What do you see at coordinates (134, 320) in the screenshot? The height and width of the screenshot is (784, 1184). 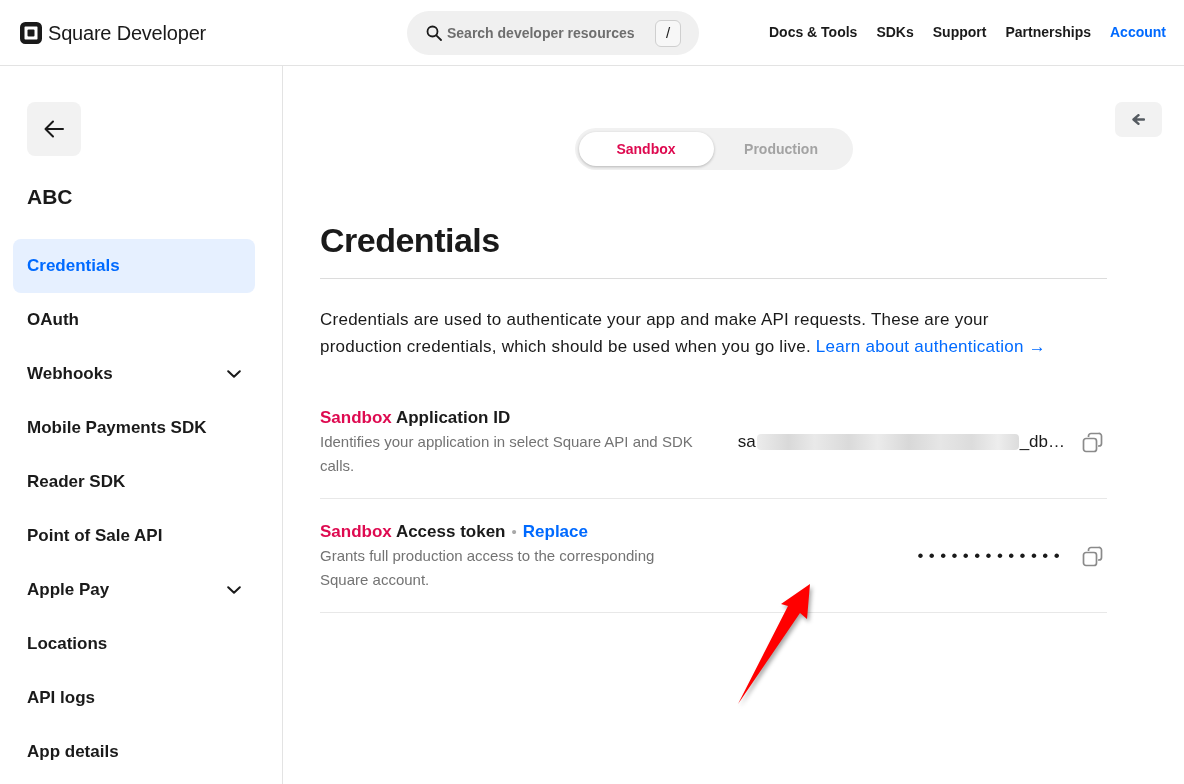 I see `sidebar-item: OAuth` at bounding box center [134, 320].